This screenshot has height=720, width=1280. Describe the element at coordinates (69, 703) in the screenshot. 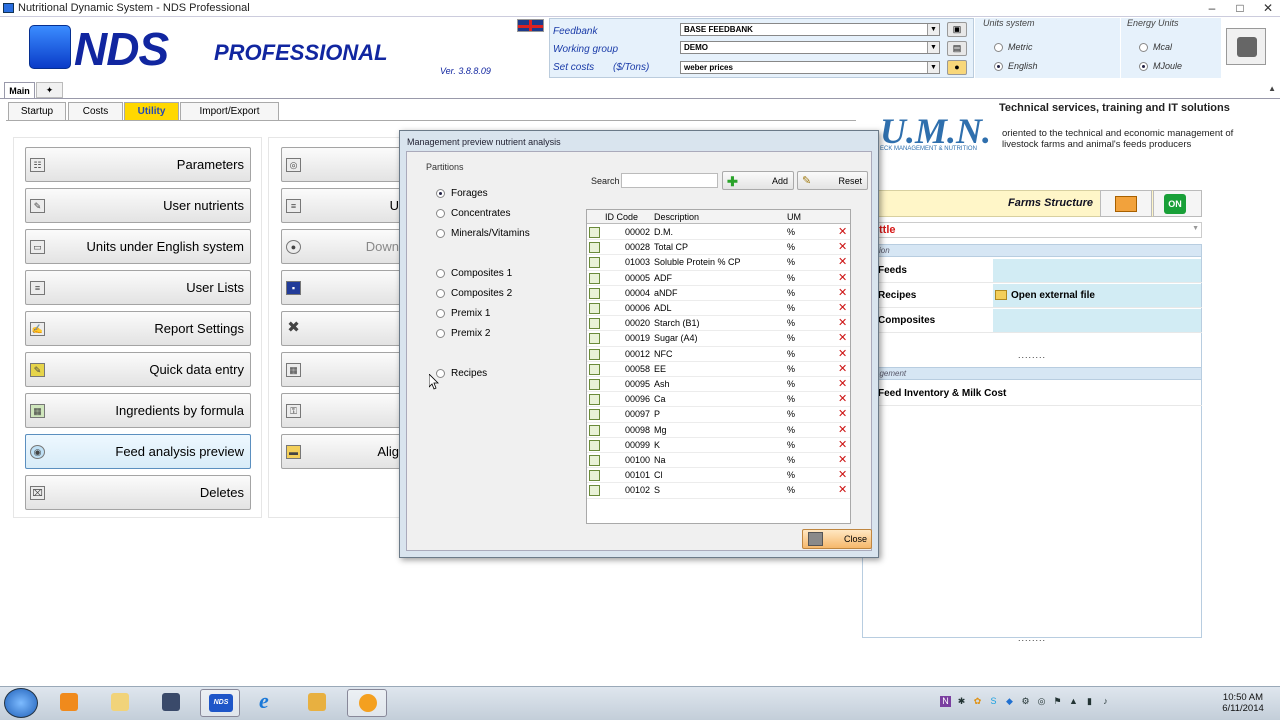

I see `media-player-button` at that location.